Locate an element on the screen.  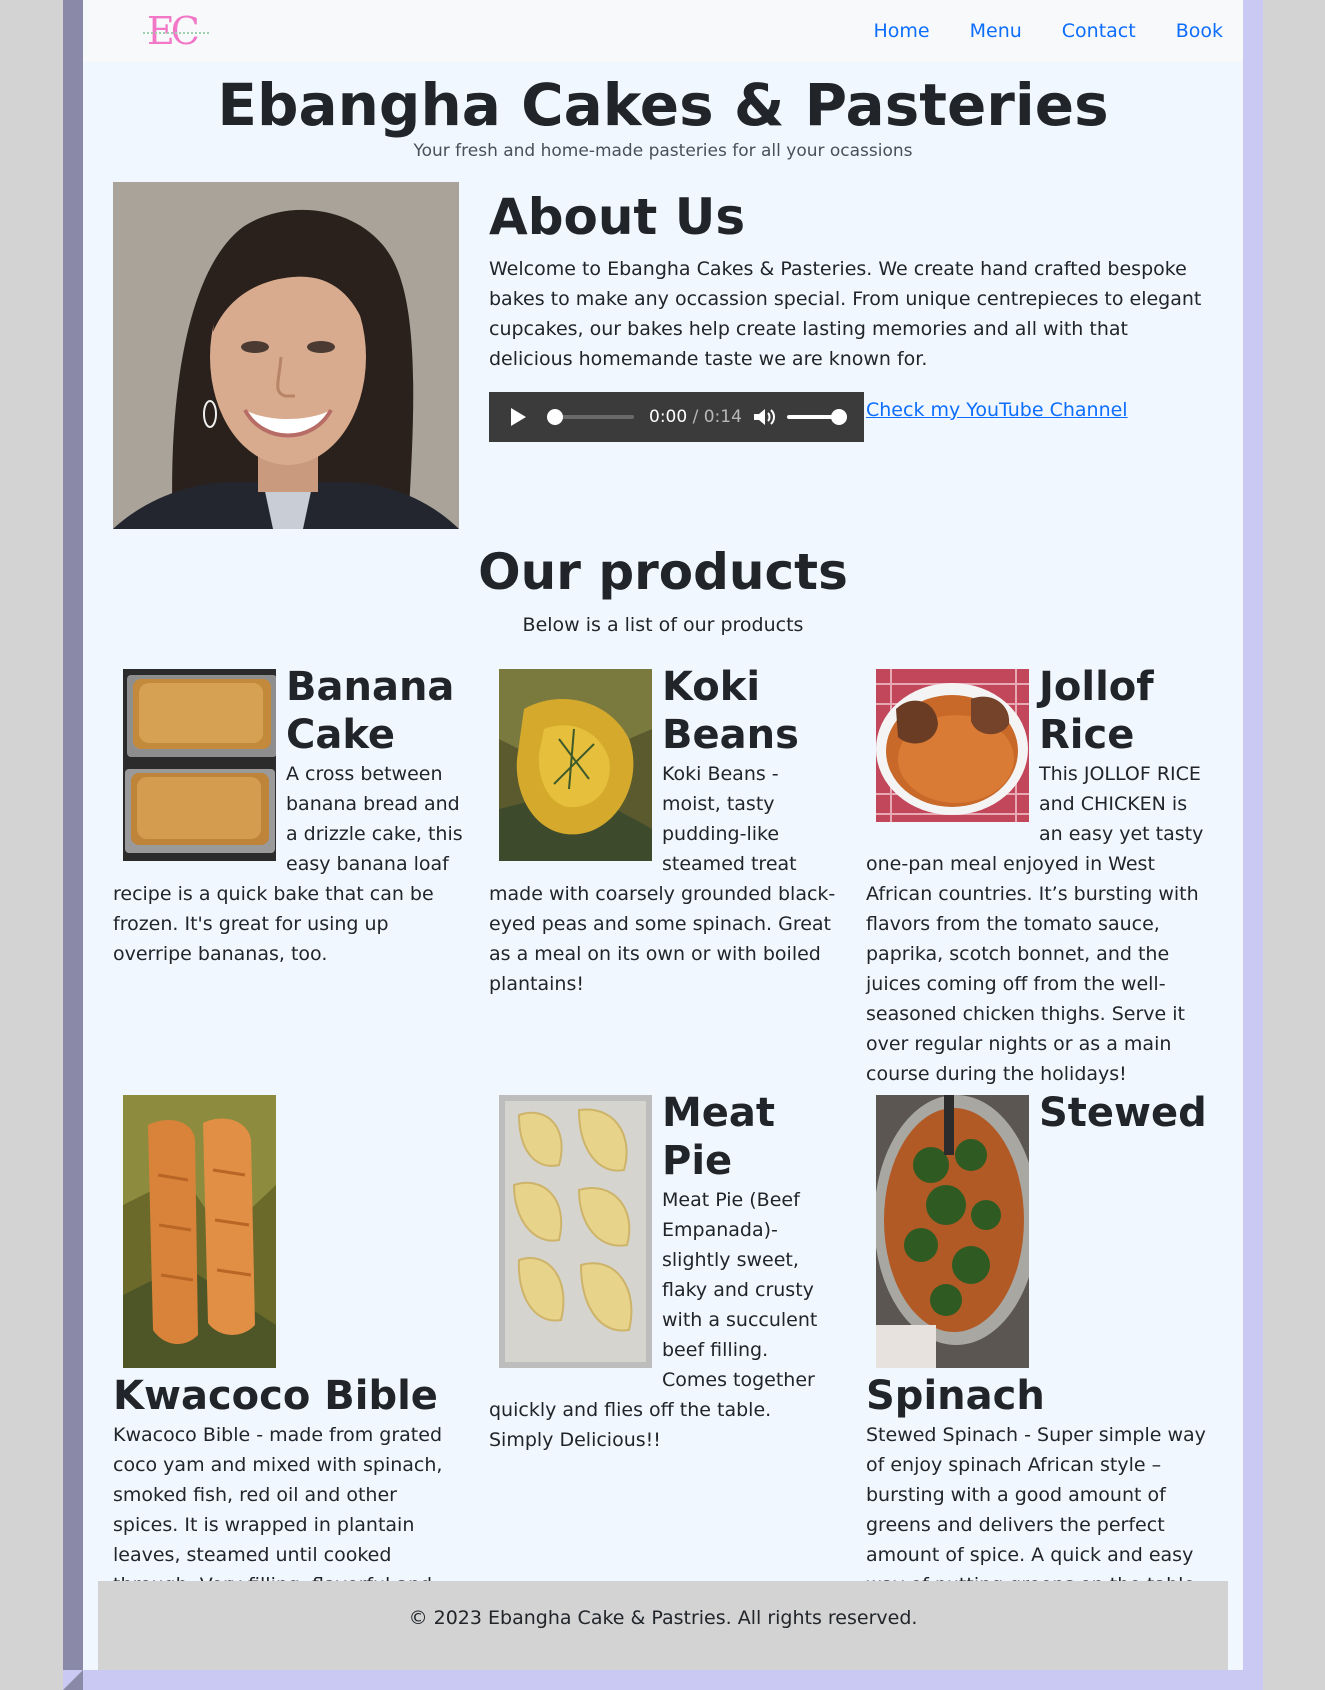
frame-right-border is located at coordinates (1253, 845).